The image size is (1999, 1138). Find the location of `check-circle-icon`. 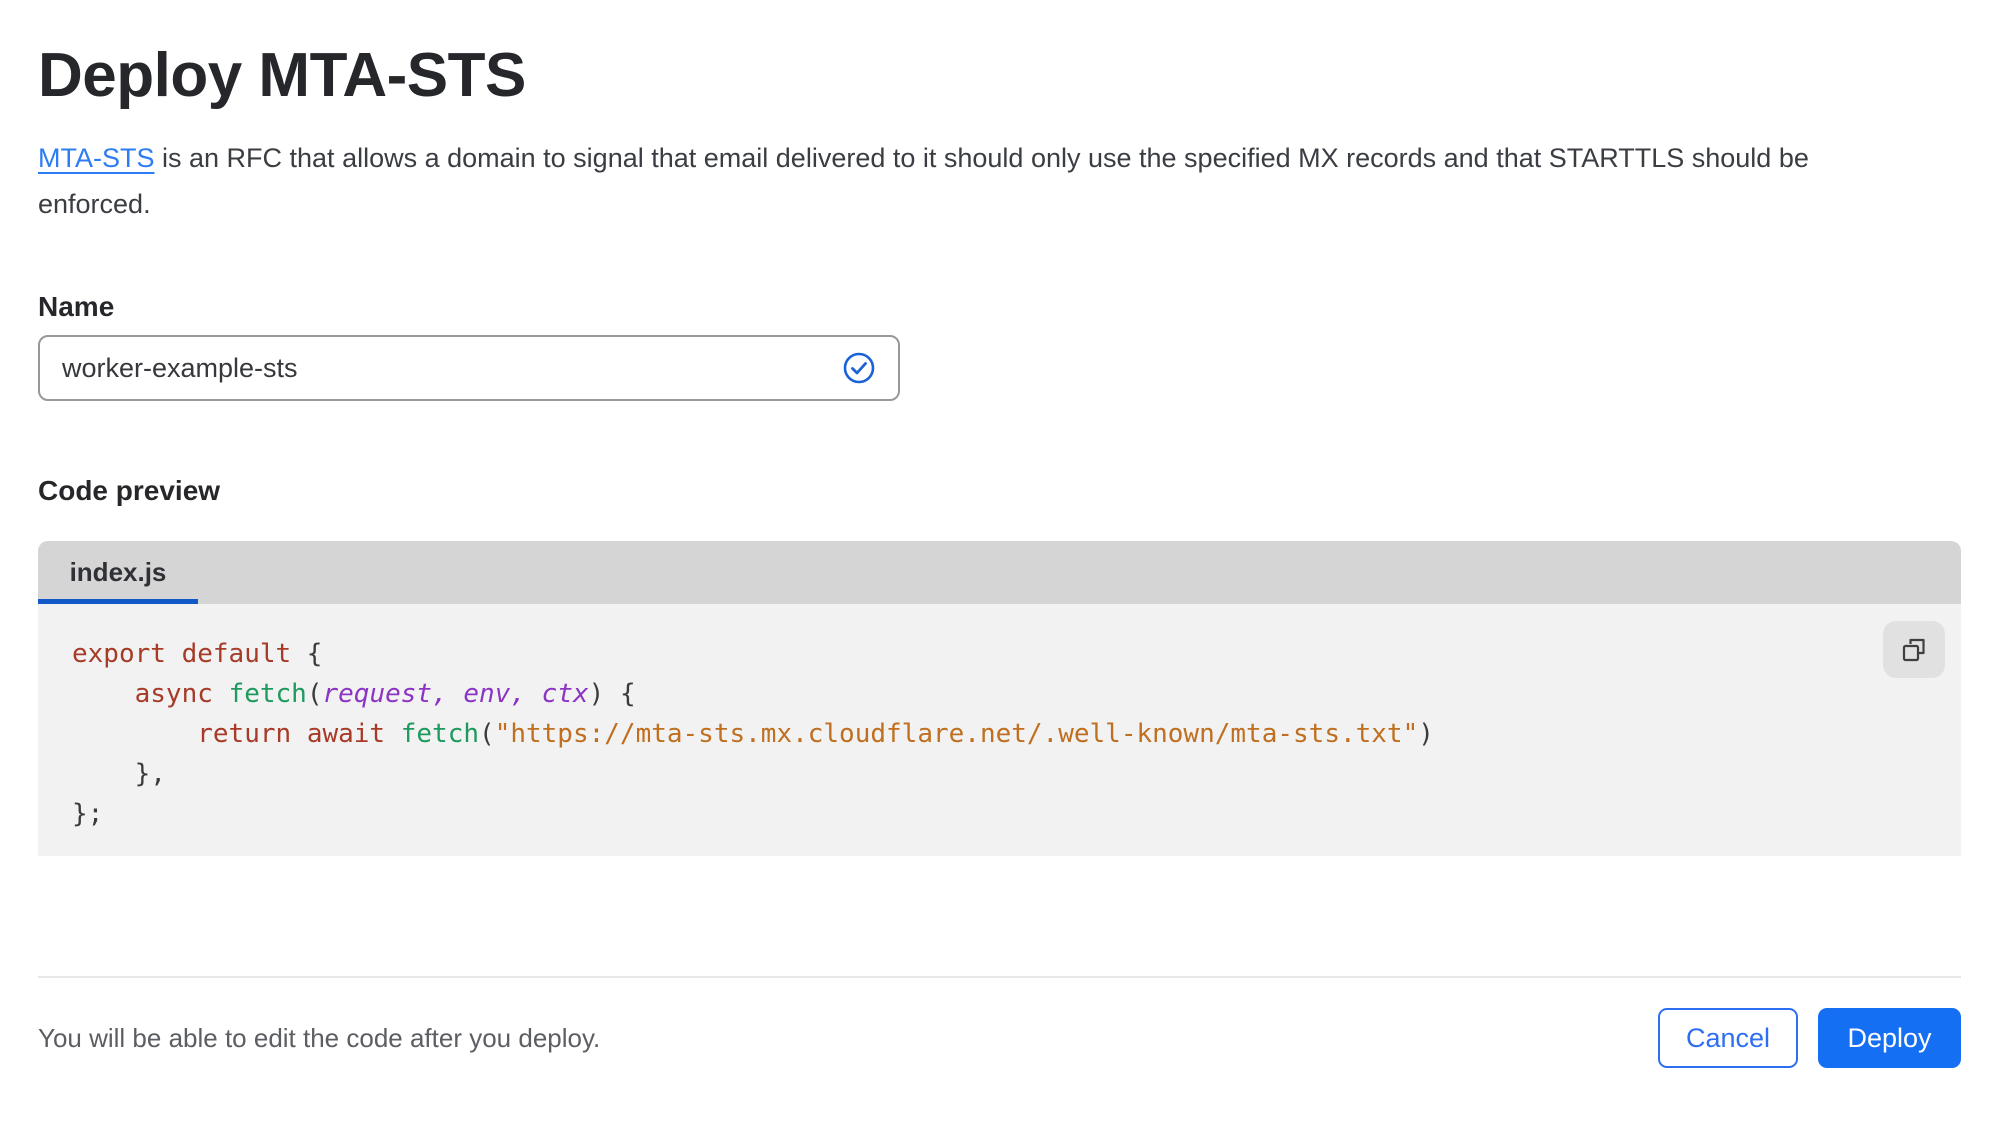

check-circle-icon is located at coordinates (859, 368).